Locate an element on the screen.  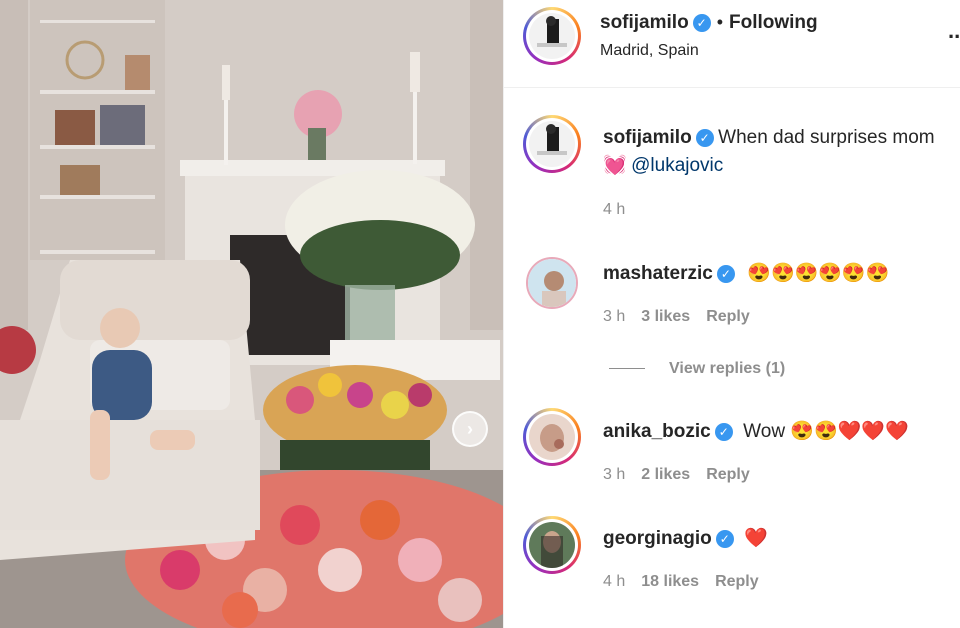
comment-line: anika_bozic ✓ Wow 😍😍❤️❤️❤️ is located at coordinates (756, 431).